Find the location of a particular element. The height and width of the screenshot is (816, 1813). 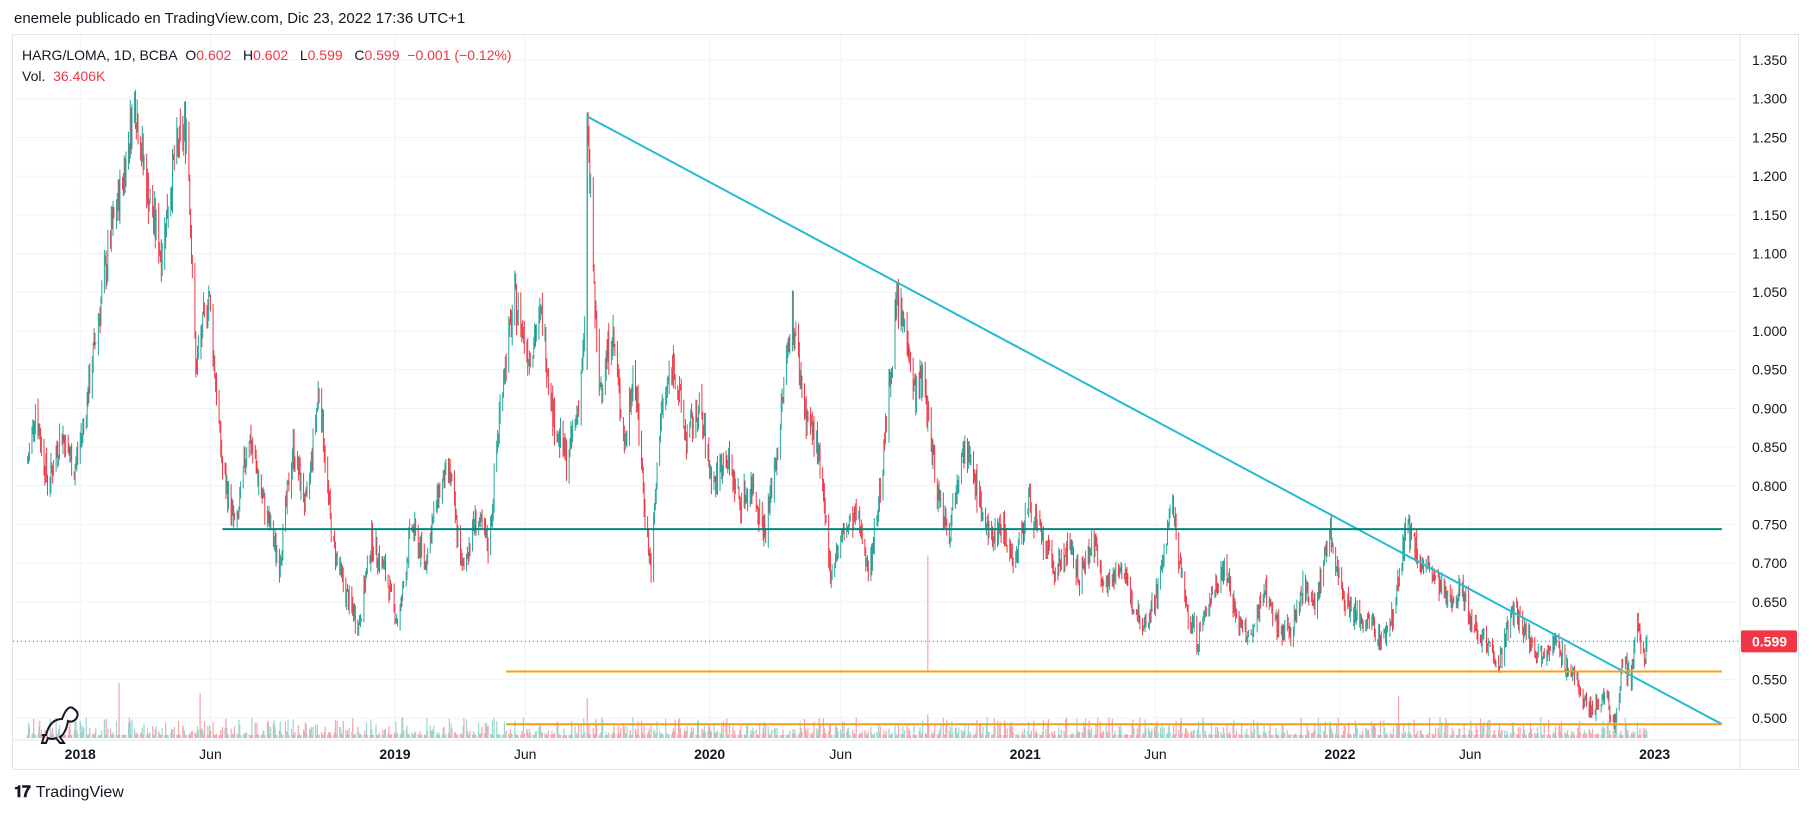

x-tick-label: 2022 is located at coordinates (1339, 754).